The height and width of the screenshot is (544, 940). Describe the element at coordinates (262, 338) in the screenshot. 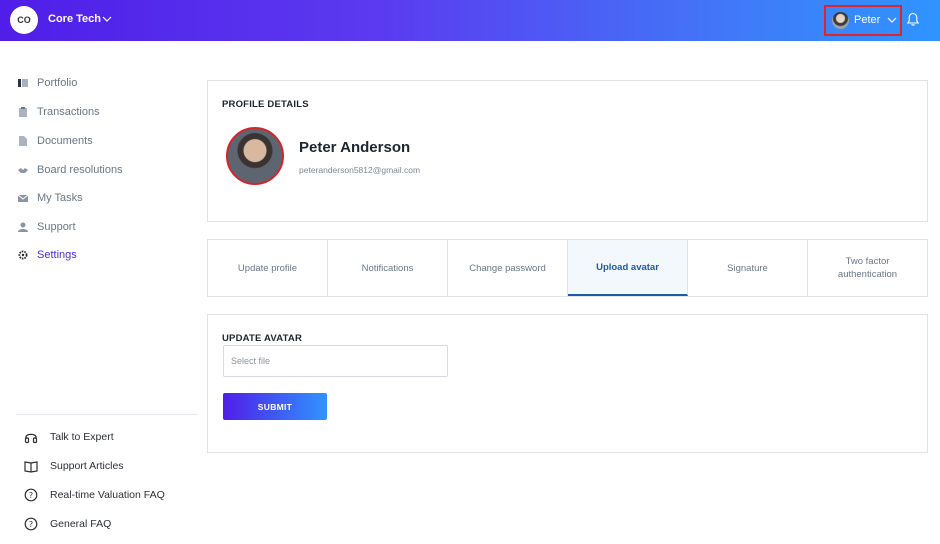

I see `update-avatar-title: UPDATE AVATAR` at that location.